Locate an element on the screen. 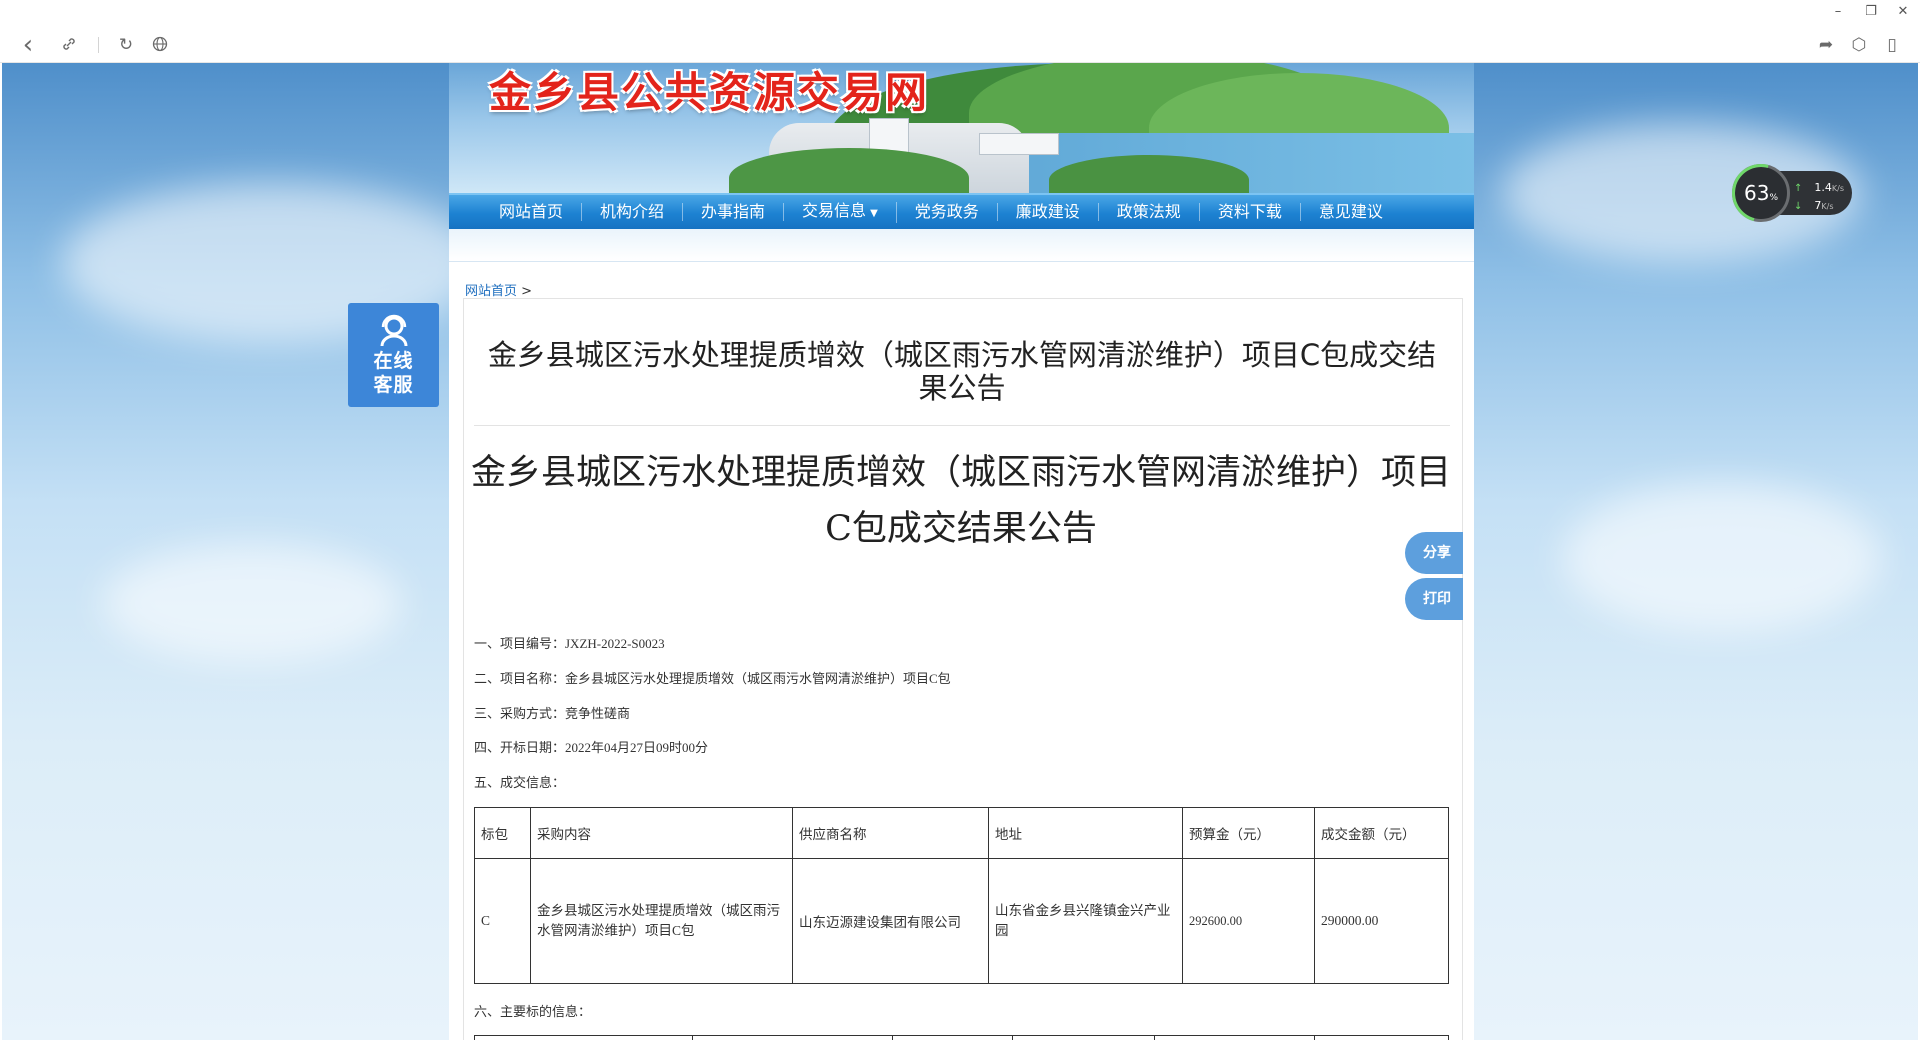 This screenshot has width=1920, height=1040. nav-label: 政策法规 is located at coordinates (1148, 211).